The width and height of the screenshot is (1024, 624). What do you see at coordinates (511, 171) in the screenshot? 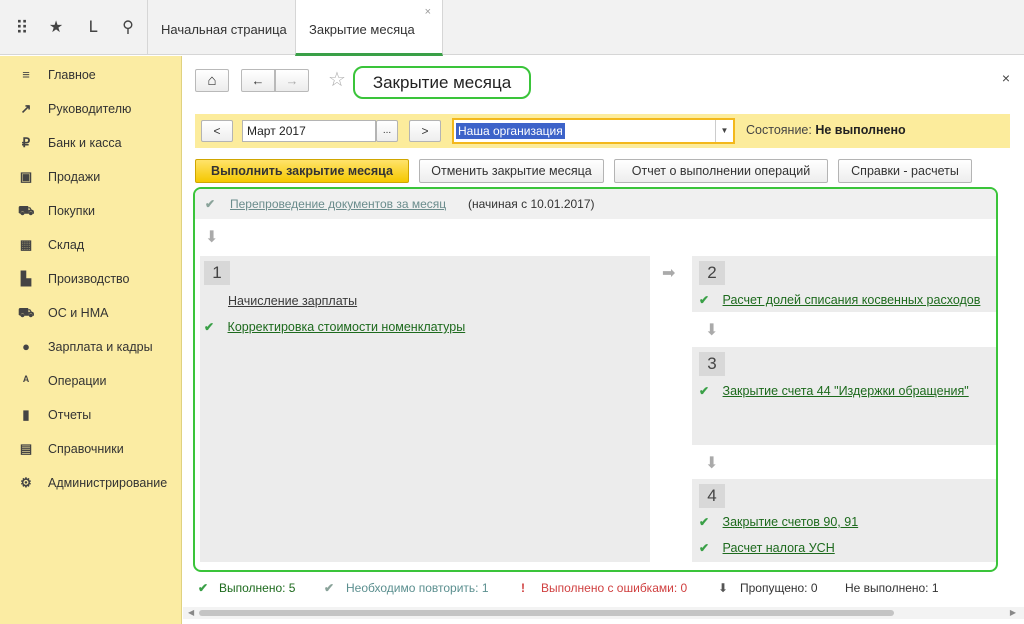
I see `cancel-closing-button: Отменить закрытие месяца` at bounding box center [511, 171].